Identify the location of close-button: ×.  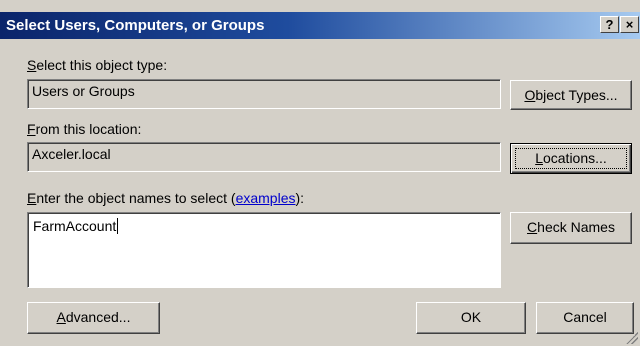
(629, 24).